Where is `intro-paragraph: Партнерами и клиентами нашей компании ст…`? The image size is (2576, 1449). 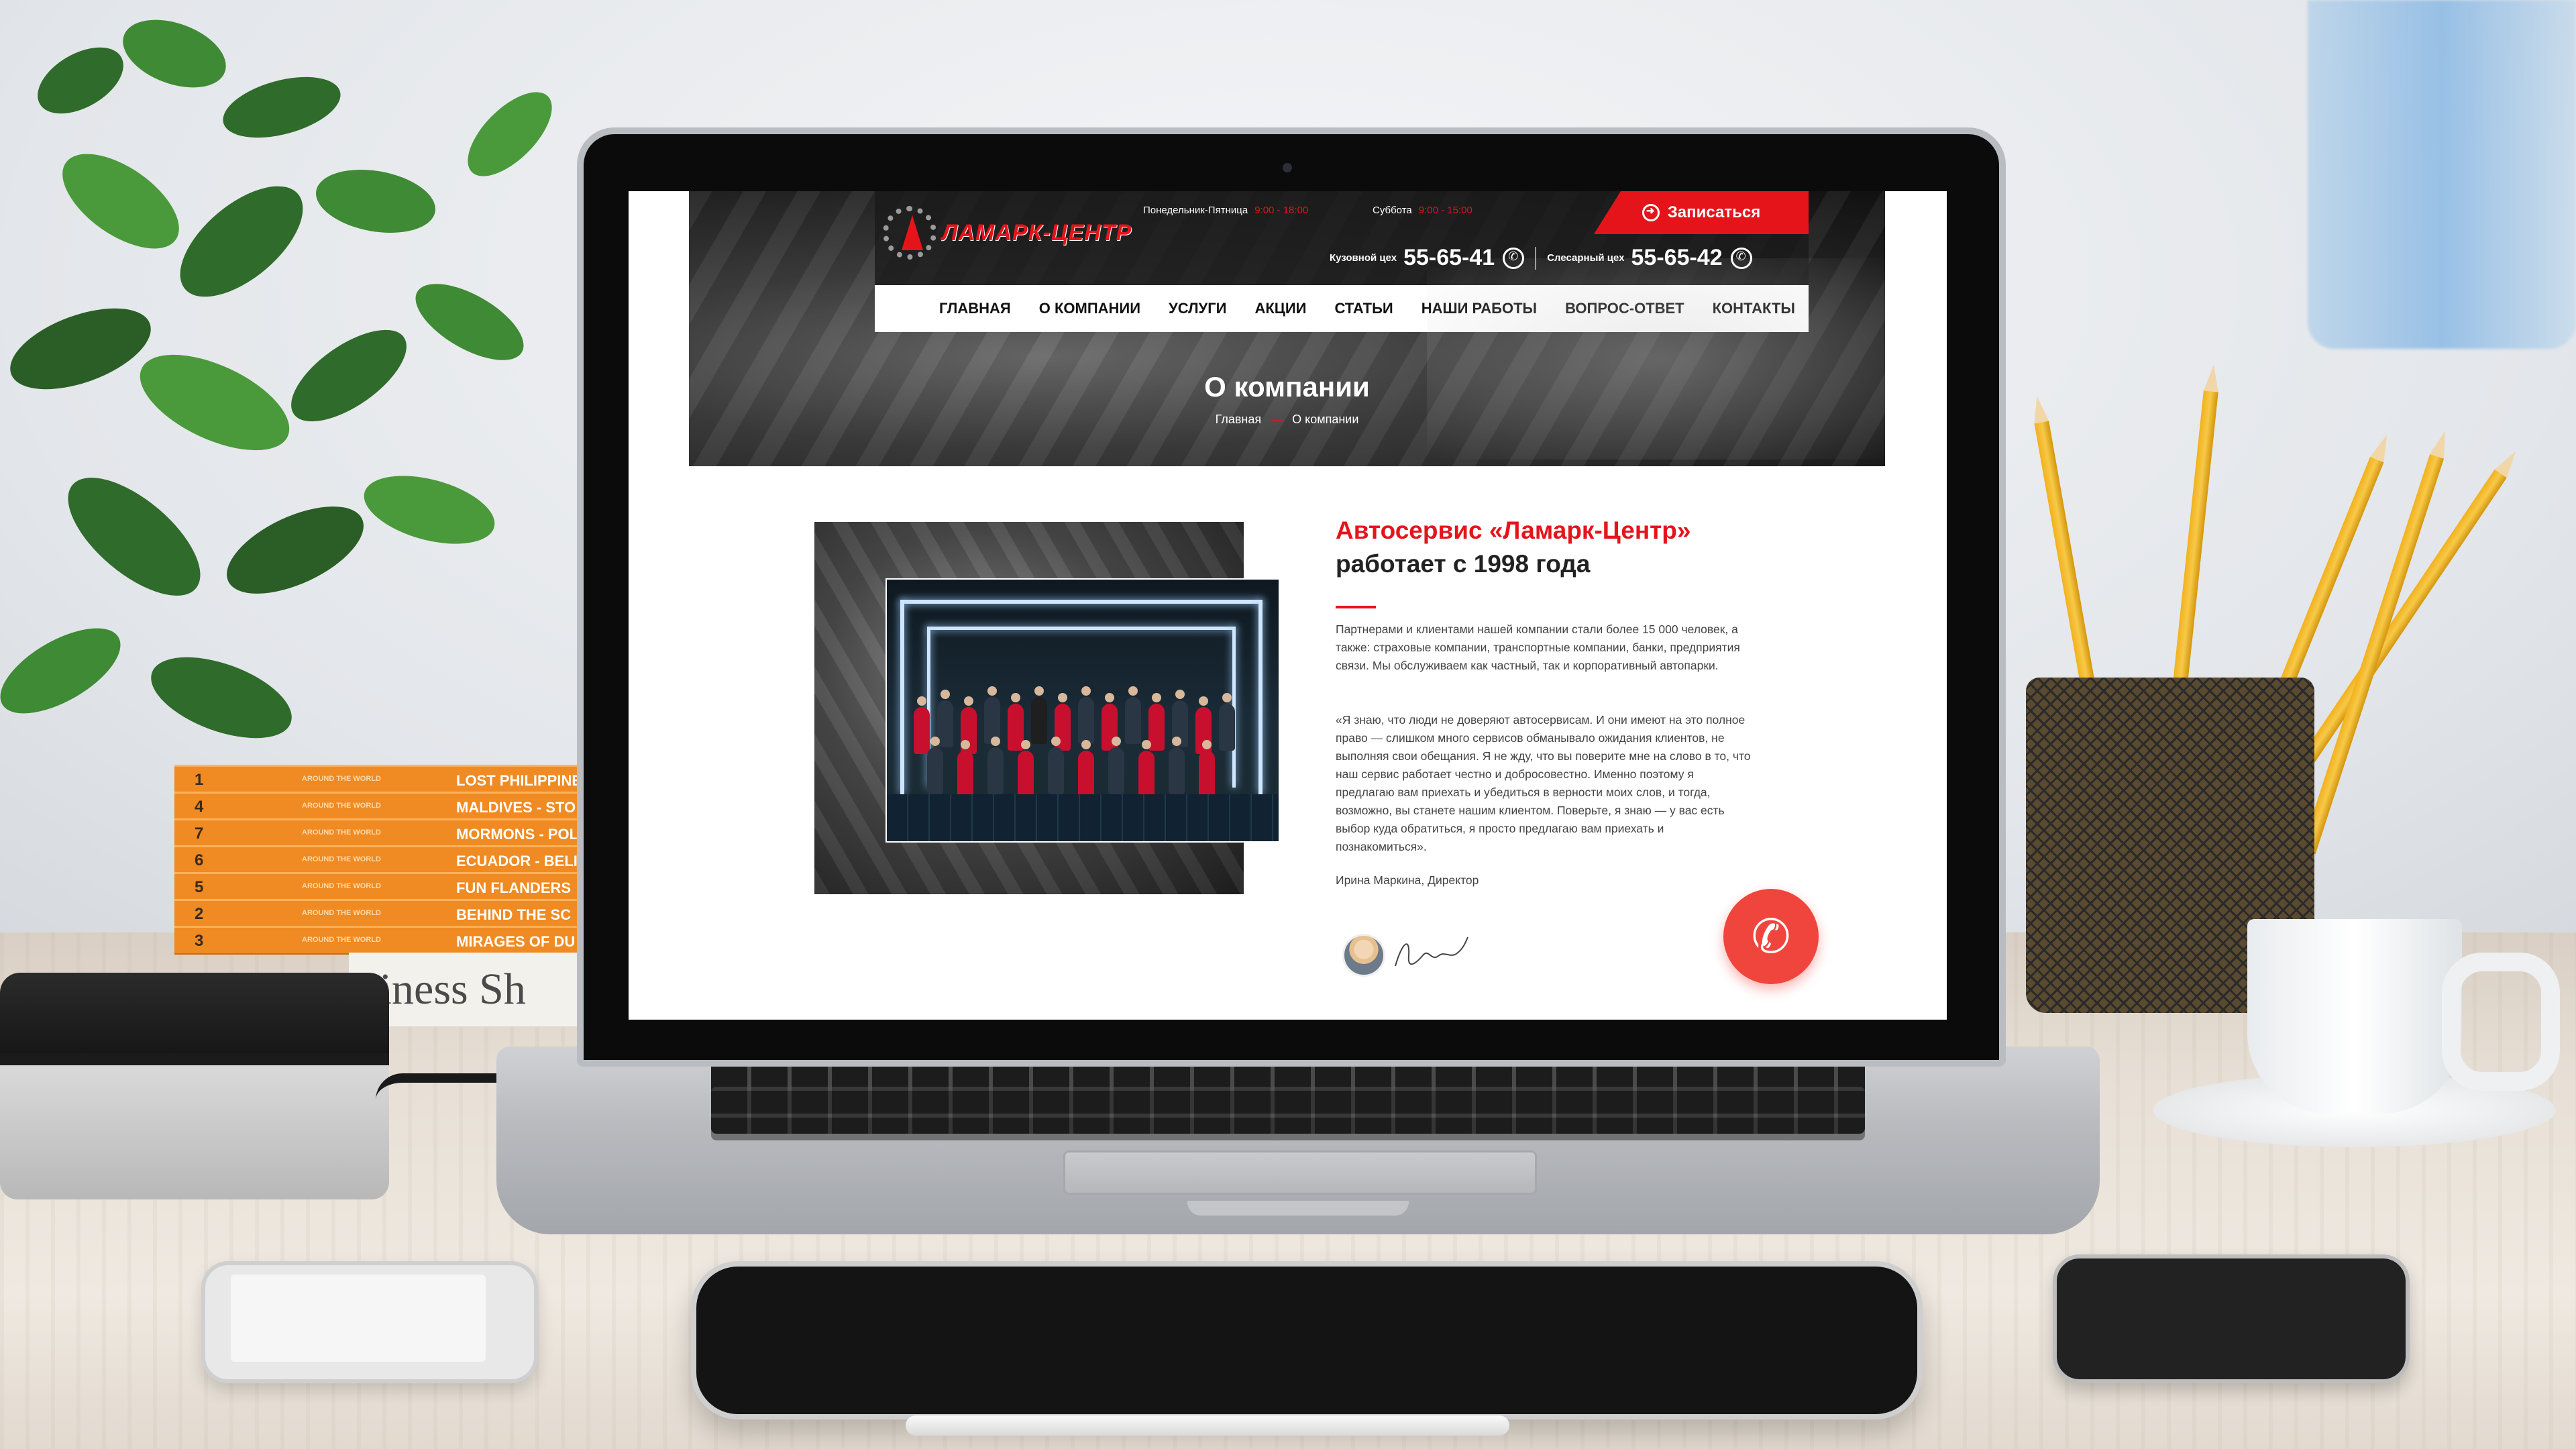 intro-paragraph: Партнерами и клиентами нашей компании ст… is located at coordinates (1538, 647).